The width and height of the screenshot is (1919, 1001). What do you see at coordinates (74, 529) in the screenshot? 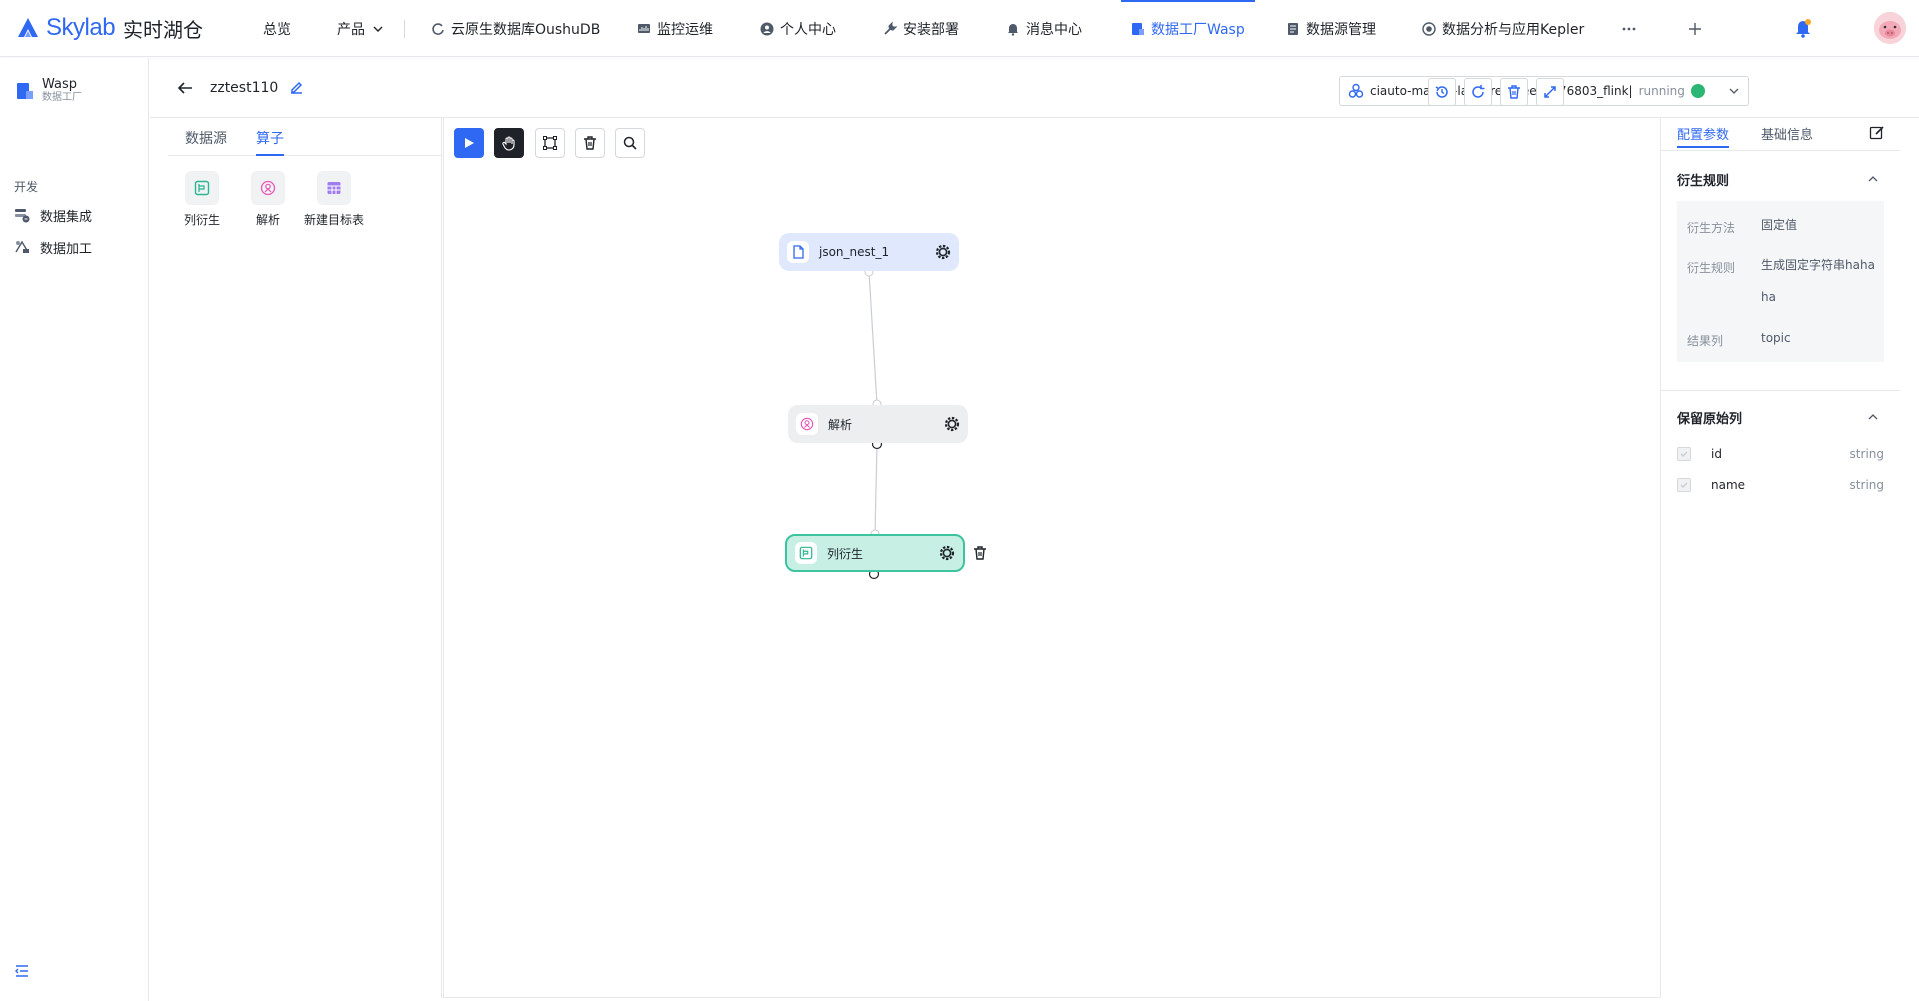
I see `app-sidebar: Wasp 数据工厂 开发 数据集成 数据加工` at bounding box center [74, 529].